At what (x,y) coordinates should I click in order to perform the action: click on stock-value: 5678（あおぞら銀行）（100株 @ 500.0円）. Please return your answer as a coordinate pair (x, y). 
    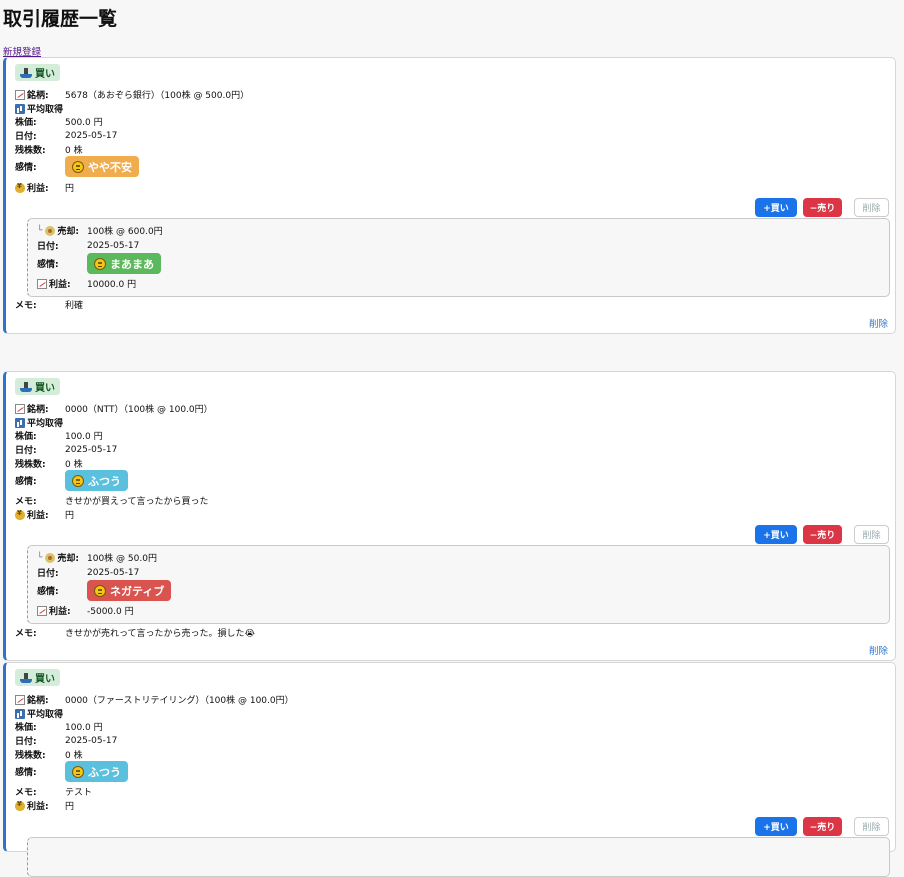
    Looking at the image, I should click on (157, 96).